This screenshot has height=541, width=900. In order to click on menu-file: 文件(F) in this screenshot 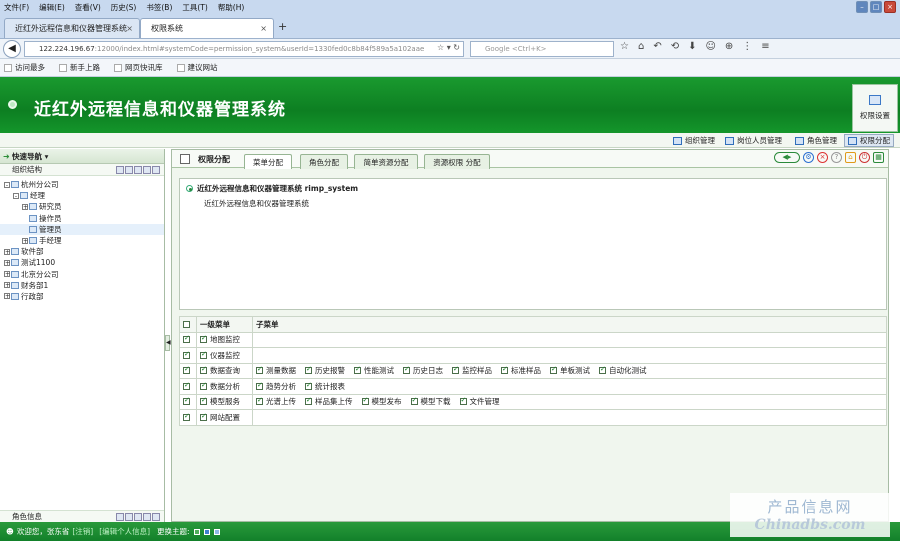, I will do `click(16, 7)`.